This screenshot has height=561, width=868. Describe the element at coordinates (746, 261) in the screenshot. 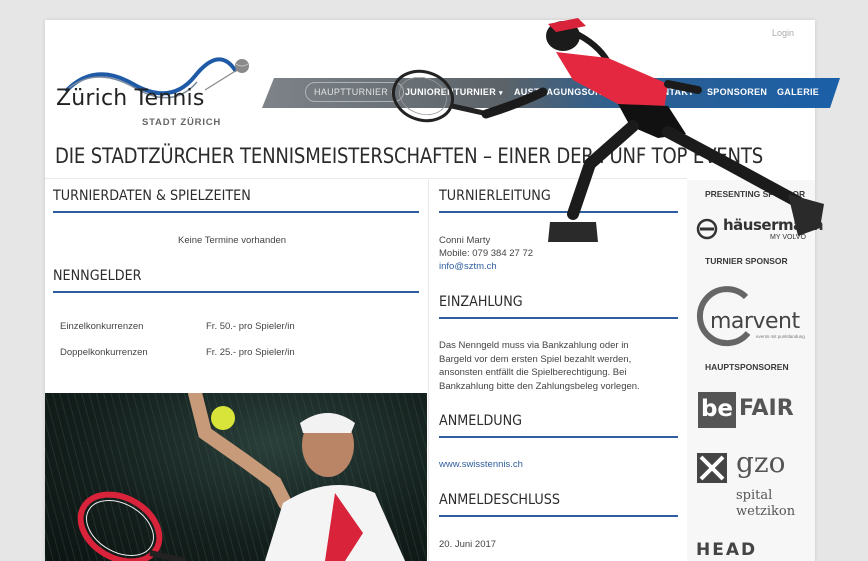

I see `turnier-sponsor-label: TURNIER SPONSOR` at that location.